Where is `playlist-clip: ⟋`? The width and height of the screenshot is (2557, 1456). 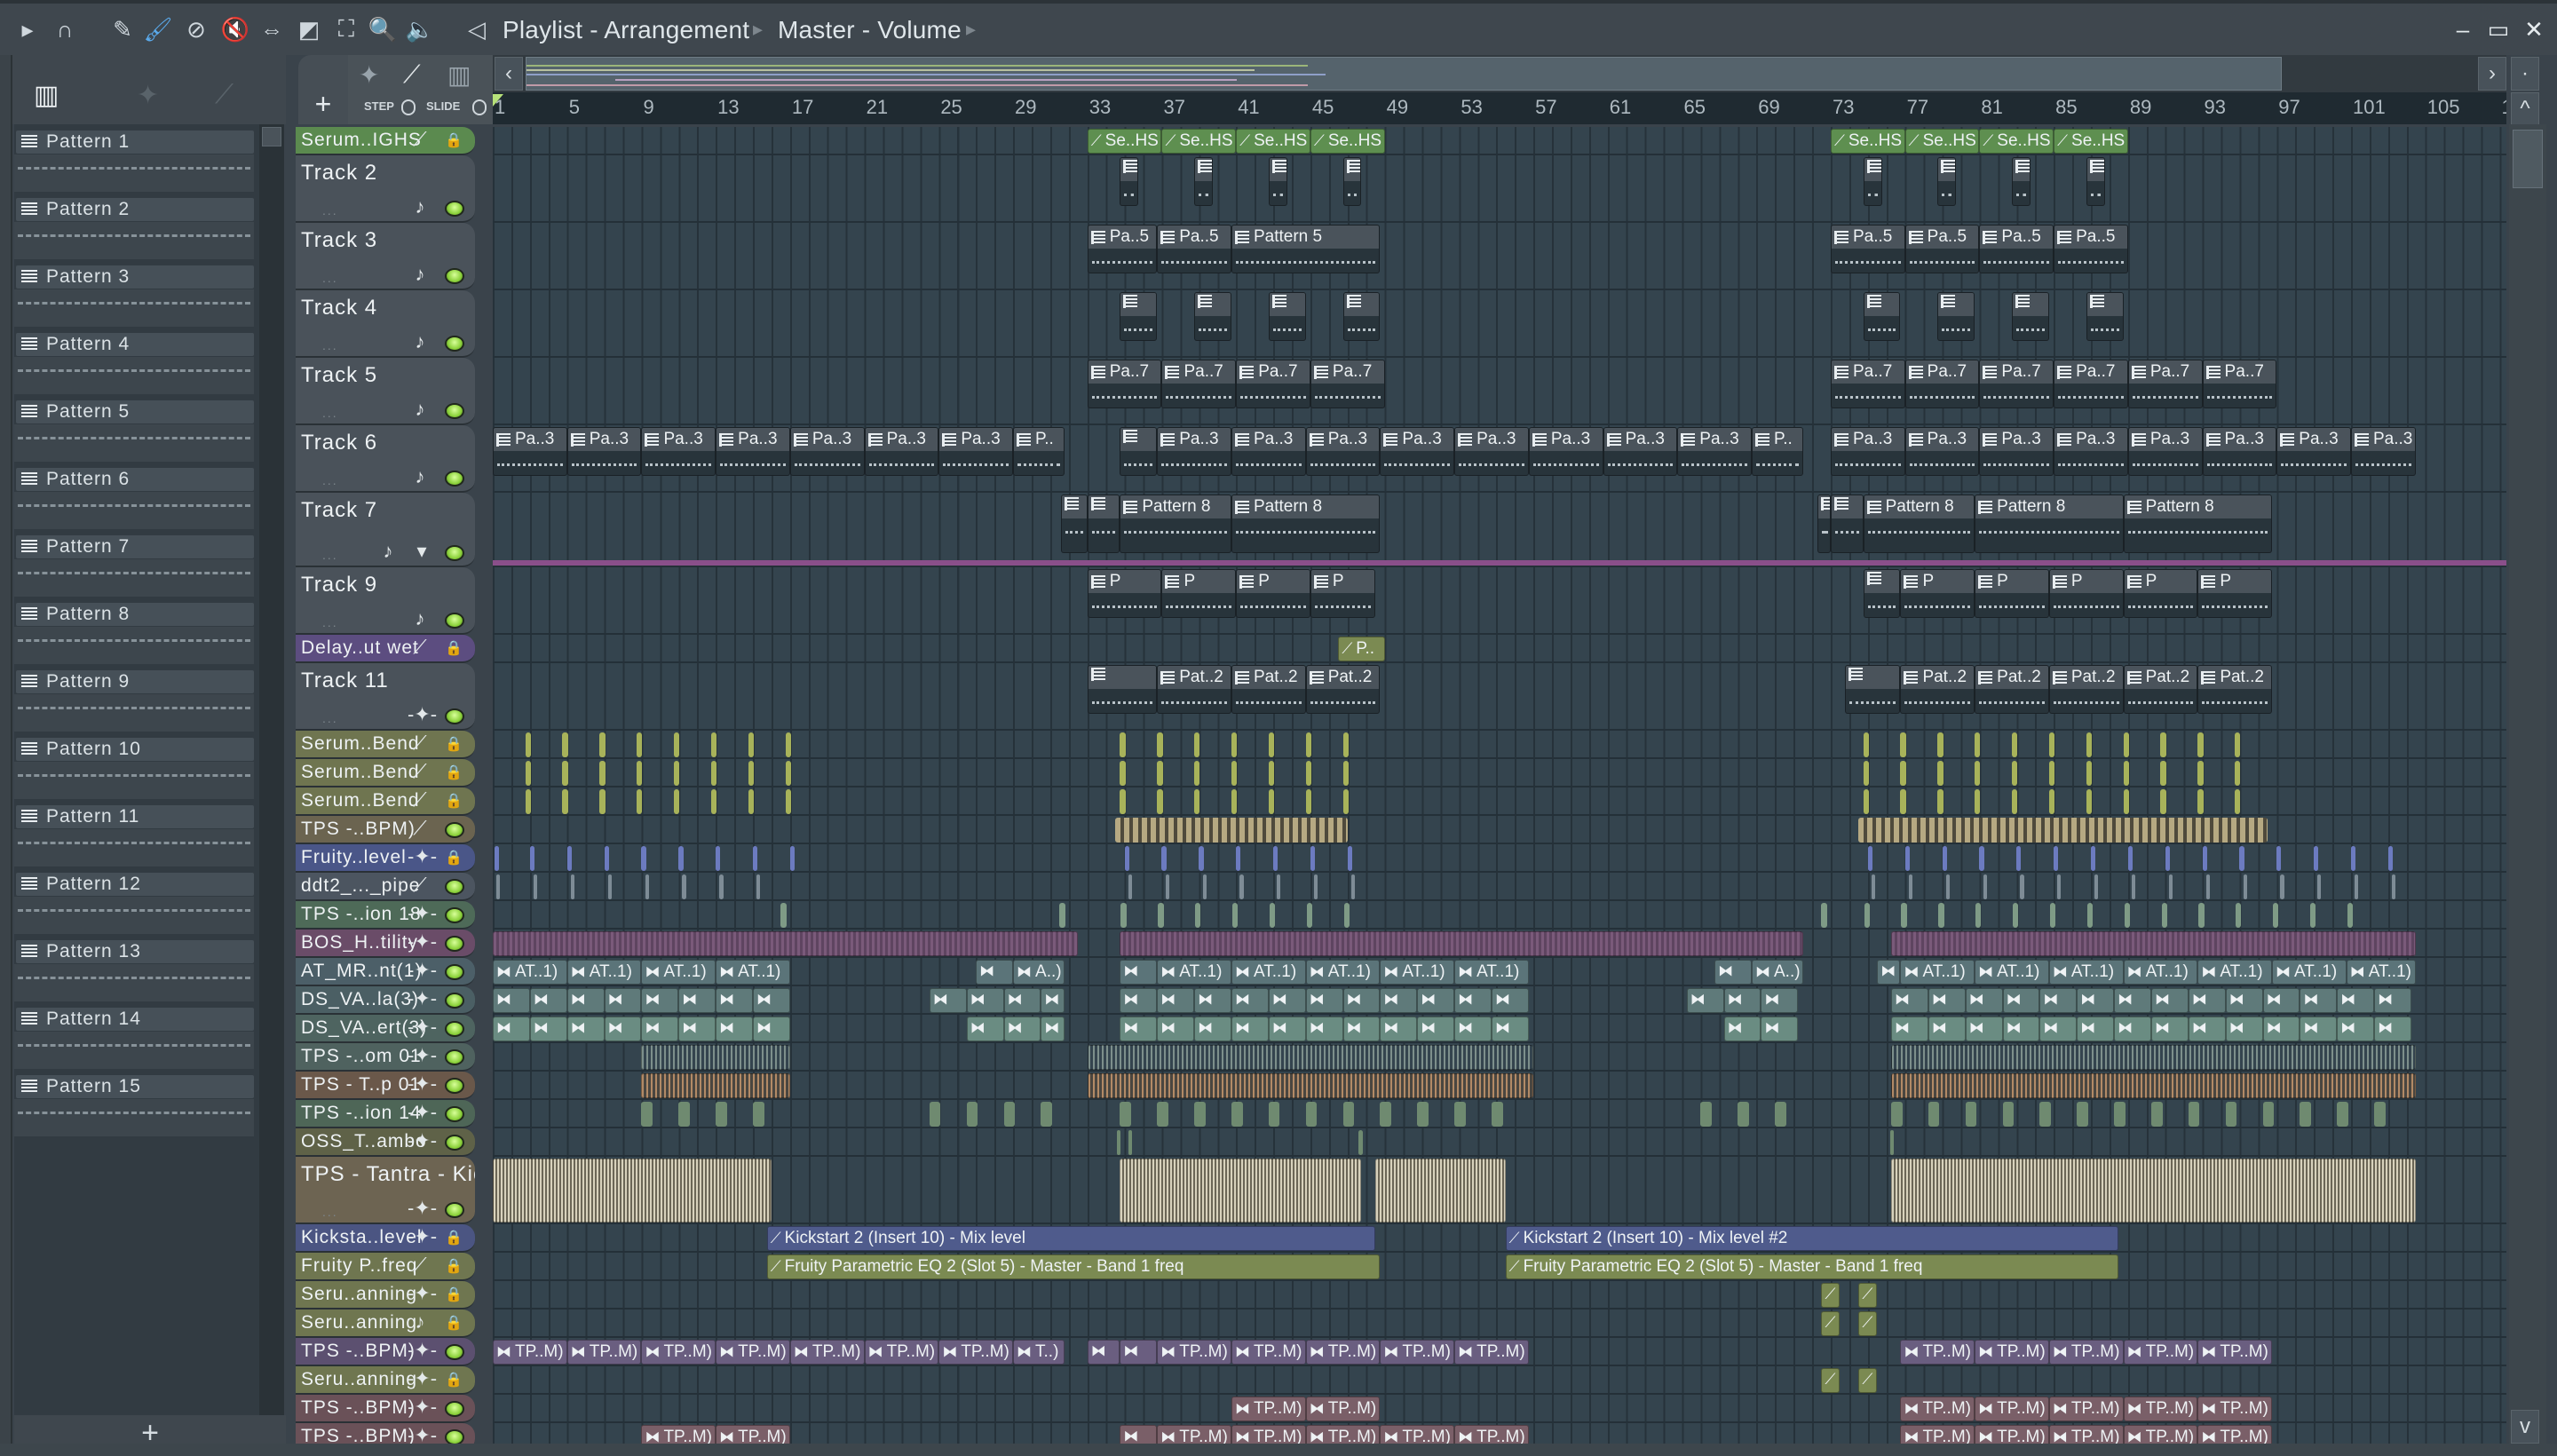
playlist-clip: ⟋ is located at coordinates (1831, 1295).